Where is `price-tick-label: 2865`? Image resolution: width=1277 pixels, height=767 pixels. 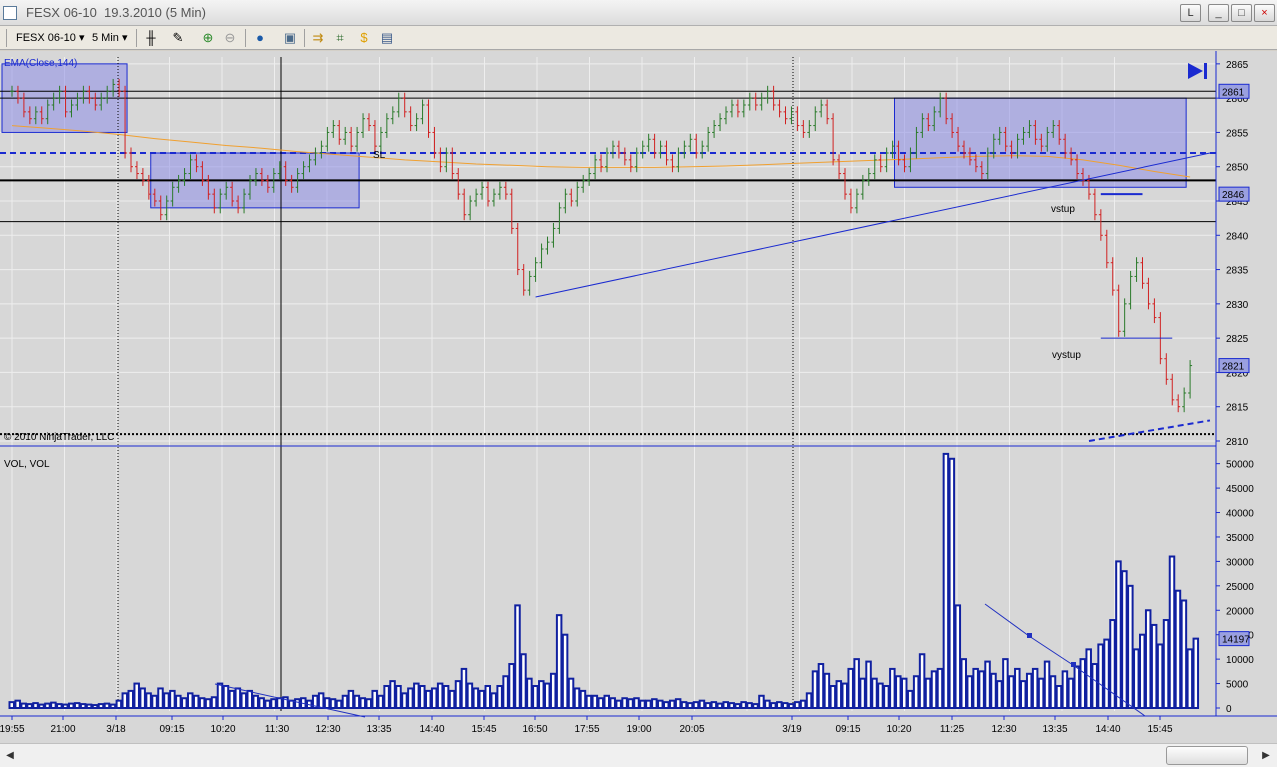 price-tick-label: 2865 is located at coordinates (1237, 65).